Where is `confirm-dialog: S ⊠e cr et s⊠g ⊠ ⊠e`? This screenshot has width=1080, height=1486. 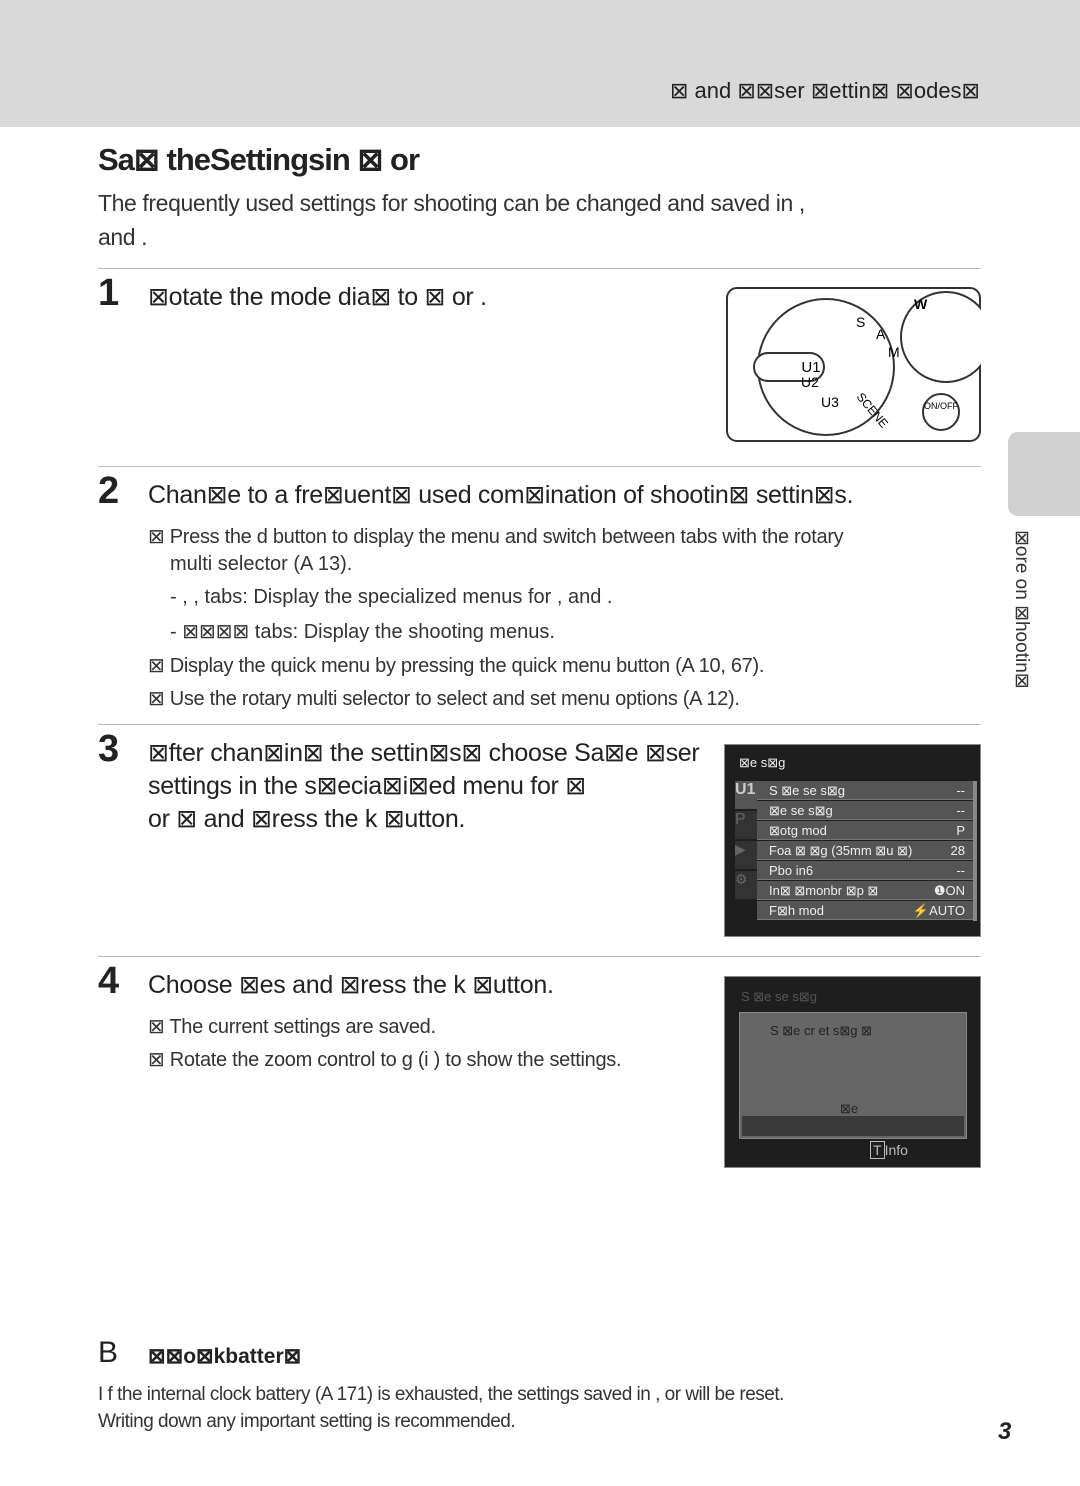
confirm-dialog: S ⊠e cr et s⊠g ⊠ ⊠e is located at coordinates (853, 1075).